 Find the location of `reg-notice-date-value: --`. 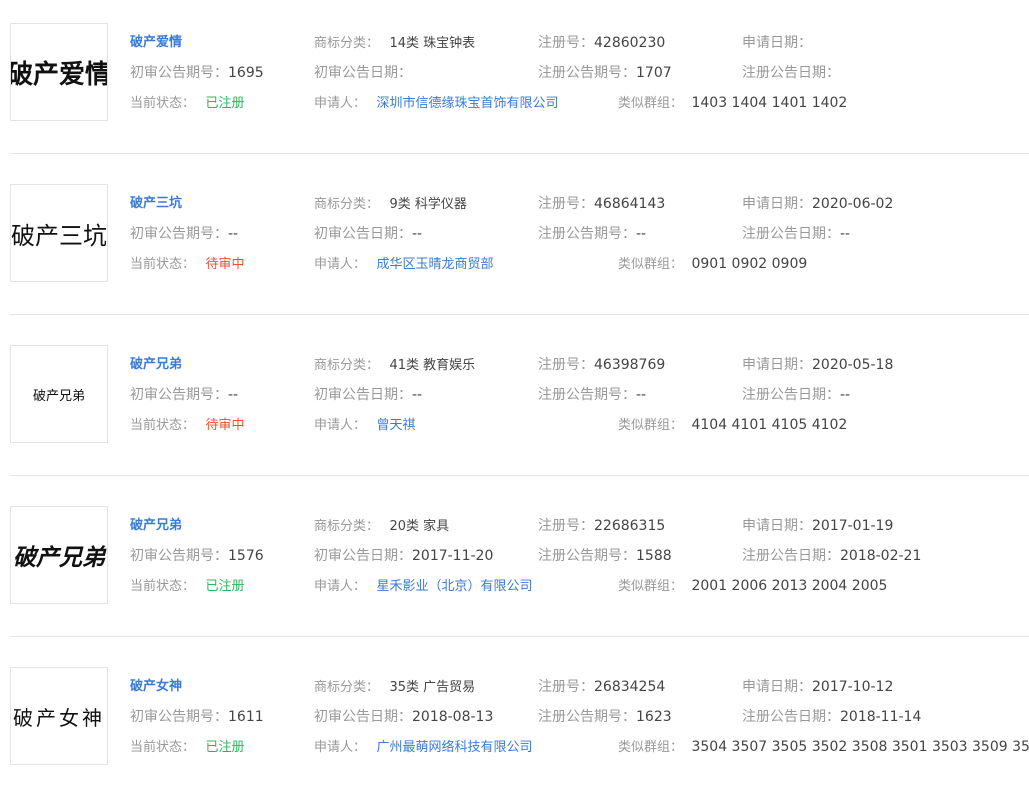

reg-notice-date-value: -- is located at coordinates (845, 395).